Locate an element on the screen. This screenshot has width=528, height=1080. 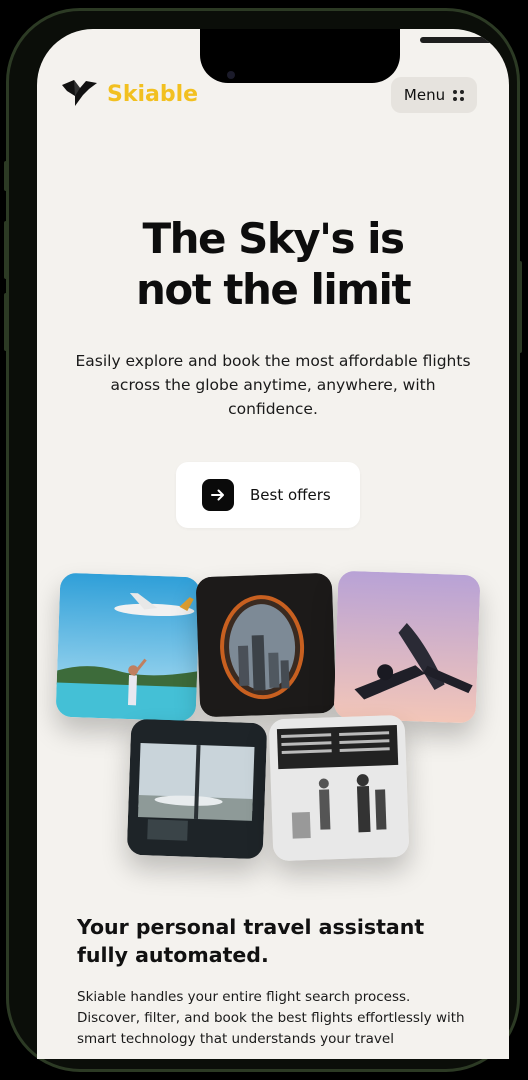
front-camera is located at coordinates (231, 75).